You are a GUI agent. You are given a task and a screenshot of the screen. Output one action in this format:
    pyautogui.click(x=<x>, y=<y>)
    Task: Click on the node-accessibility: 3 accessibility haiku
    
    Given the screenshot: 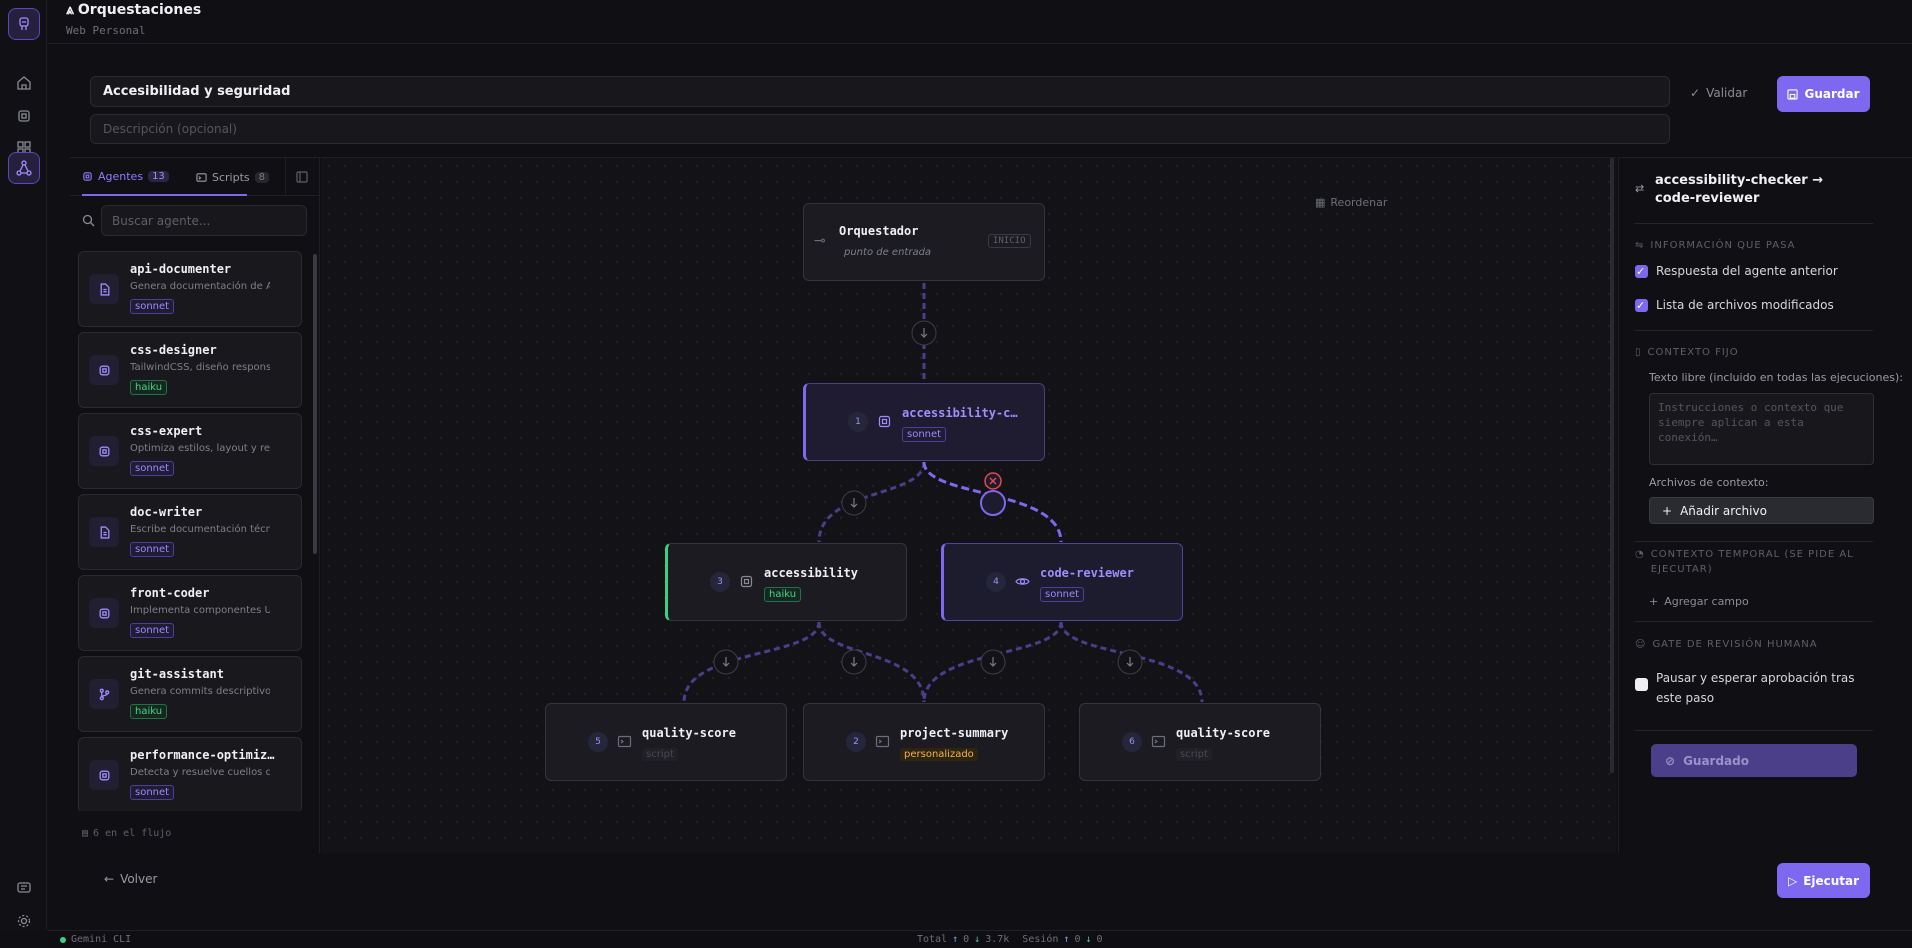 What is the action you would take?
    pyautogui.click(x=786, y=582)
    